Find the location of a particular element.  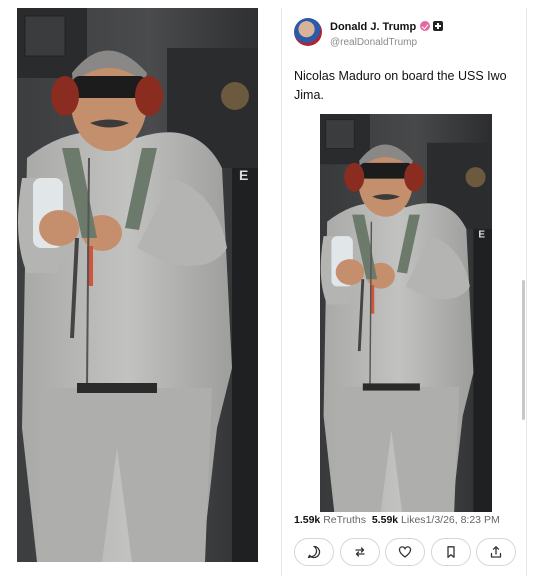

verified-badge-icon is located at coordinates (425, 26).